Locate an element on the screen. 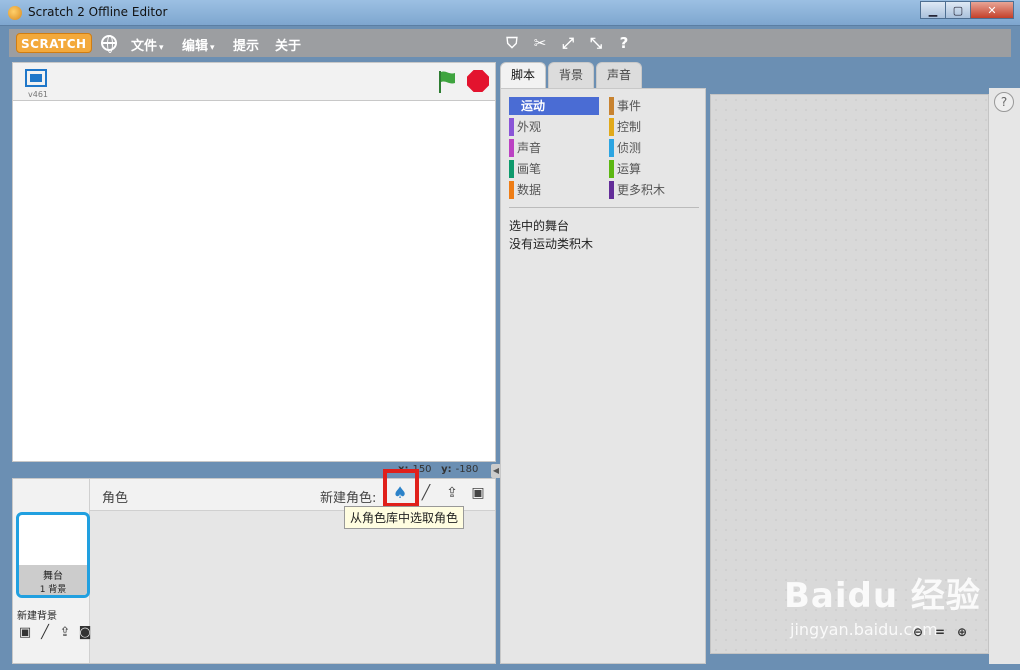 This screenshot has width=1020, height=670. category-3: 控制 is located at coordinates (625, 127).